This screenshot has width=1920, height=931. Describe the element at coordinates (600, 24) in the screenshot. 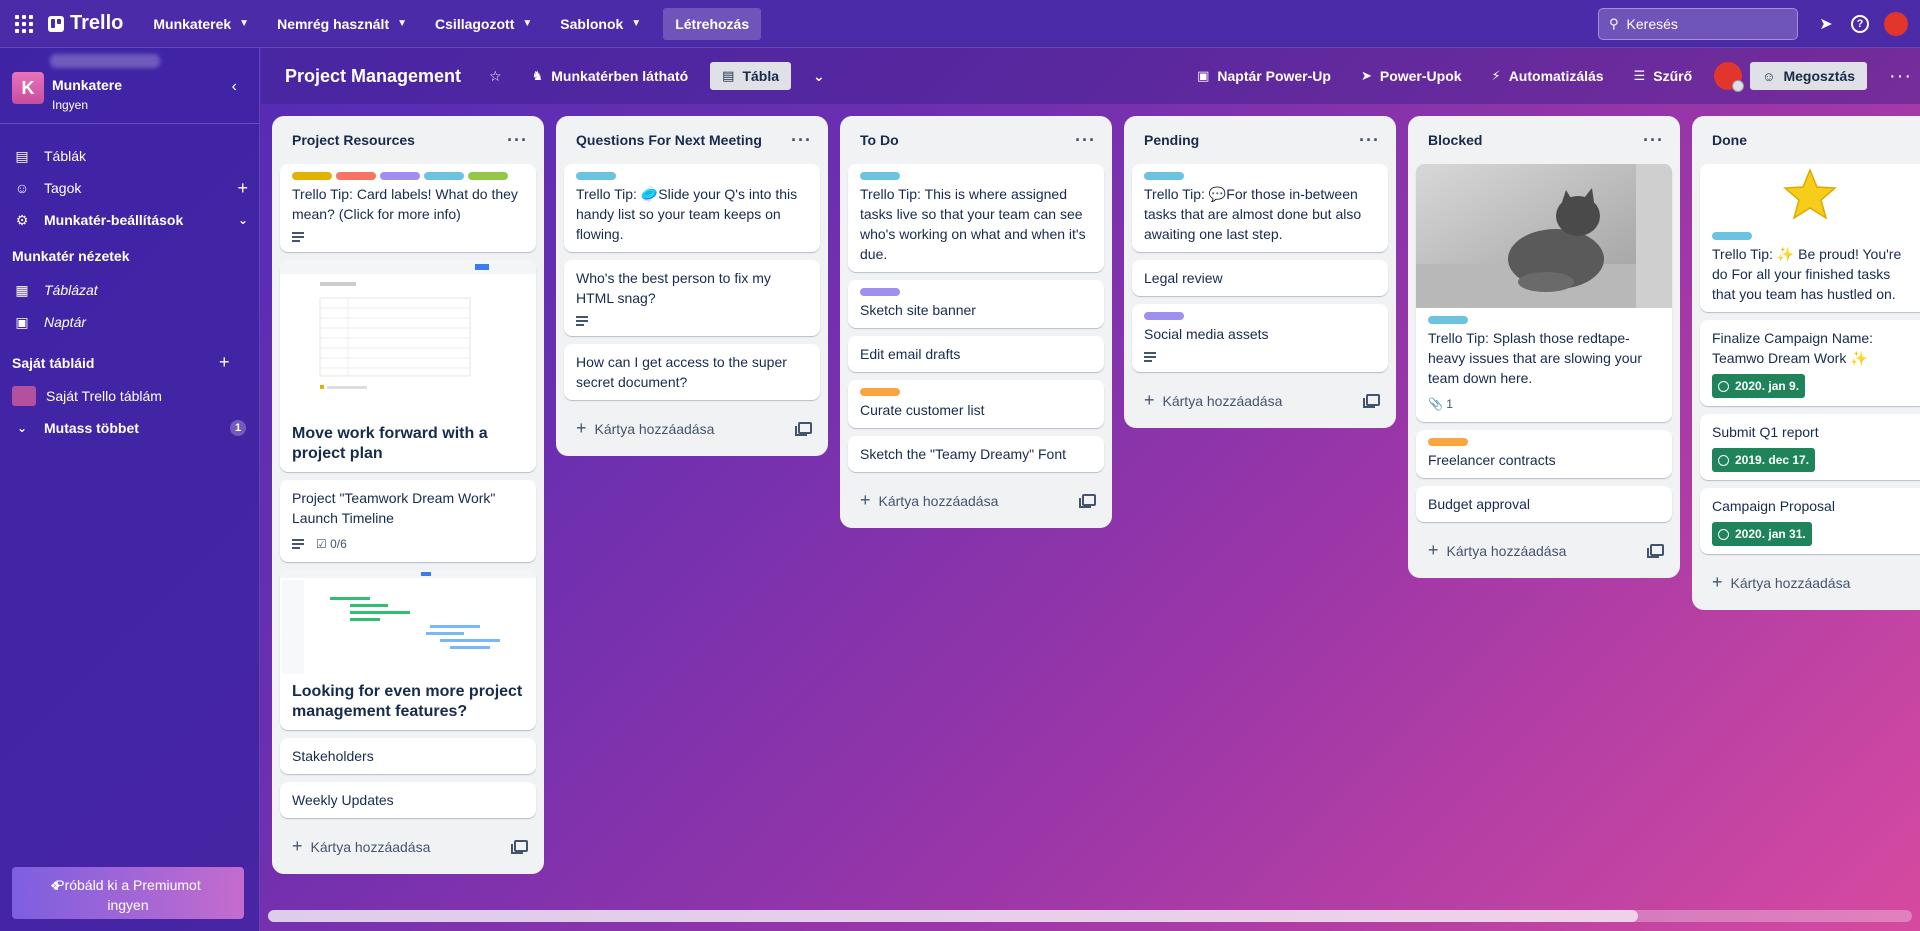

I see `nav-templates: Sablonok ▼` at that location.